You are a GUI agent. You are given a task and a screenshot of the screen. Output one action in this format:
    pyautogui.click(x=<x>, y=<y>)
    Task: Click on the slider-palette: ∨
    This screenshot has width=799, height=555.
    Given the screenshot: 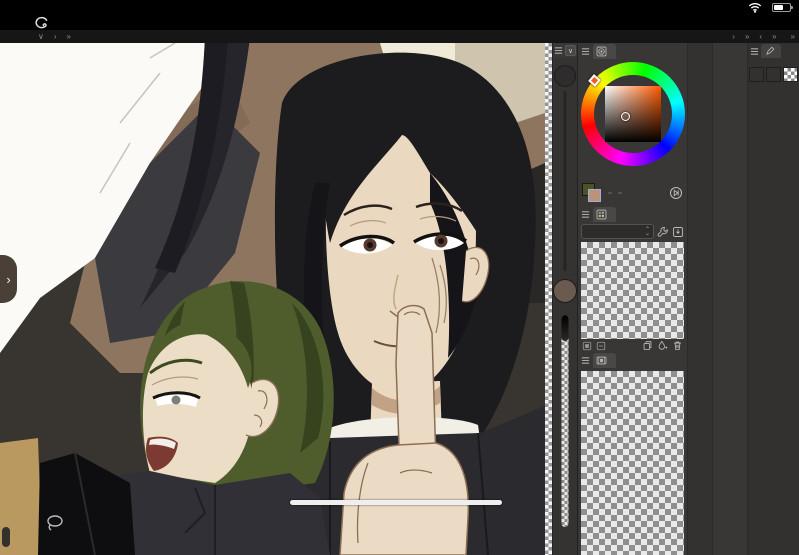 What is the action you would take?
    pyautogui.click(x=565, y=299)
    